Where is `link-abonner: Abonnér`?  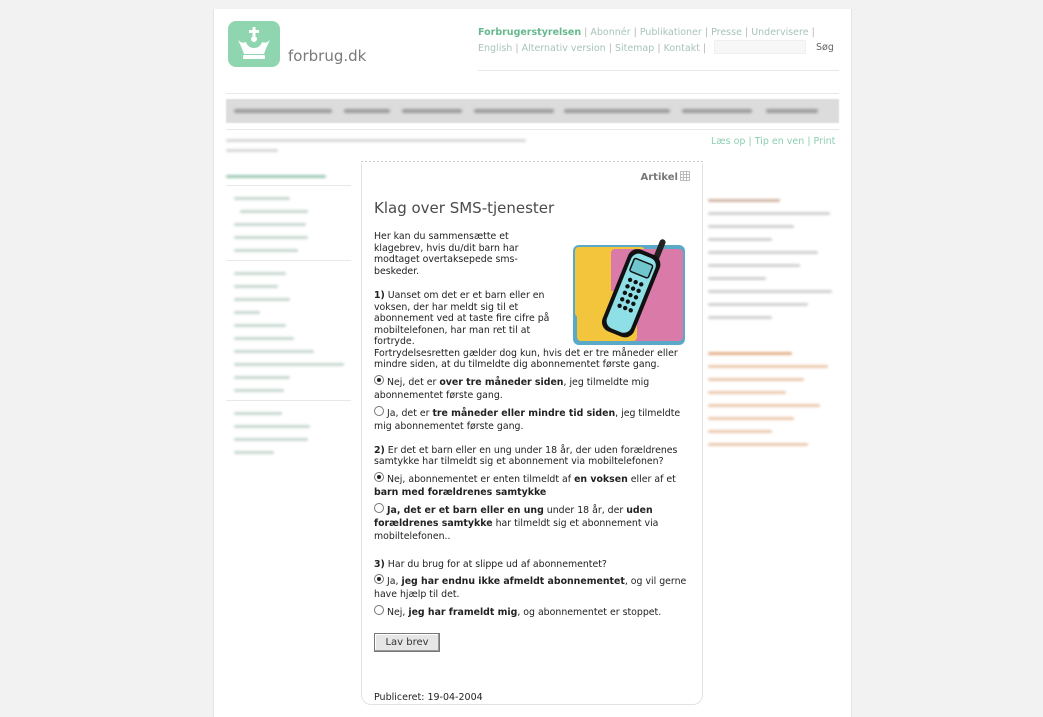 link-abonner: Abonnér is located at coordinates (610, 32).